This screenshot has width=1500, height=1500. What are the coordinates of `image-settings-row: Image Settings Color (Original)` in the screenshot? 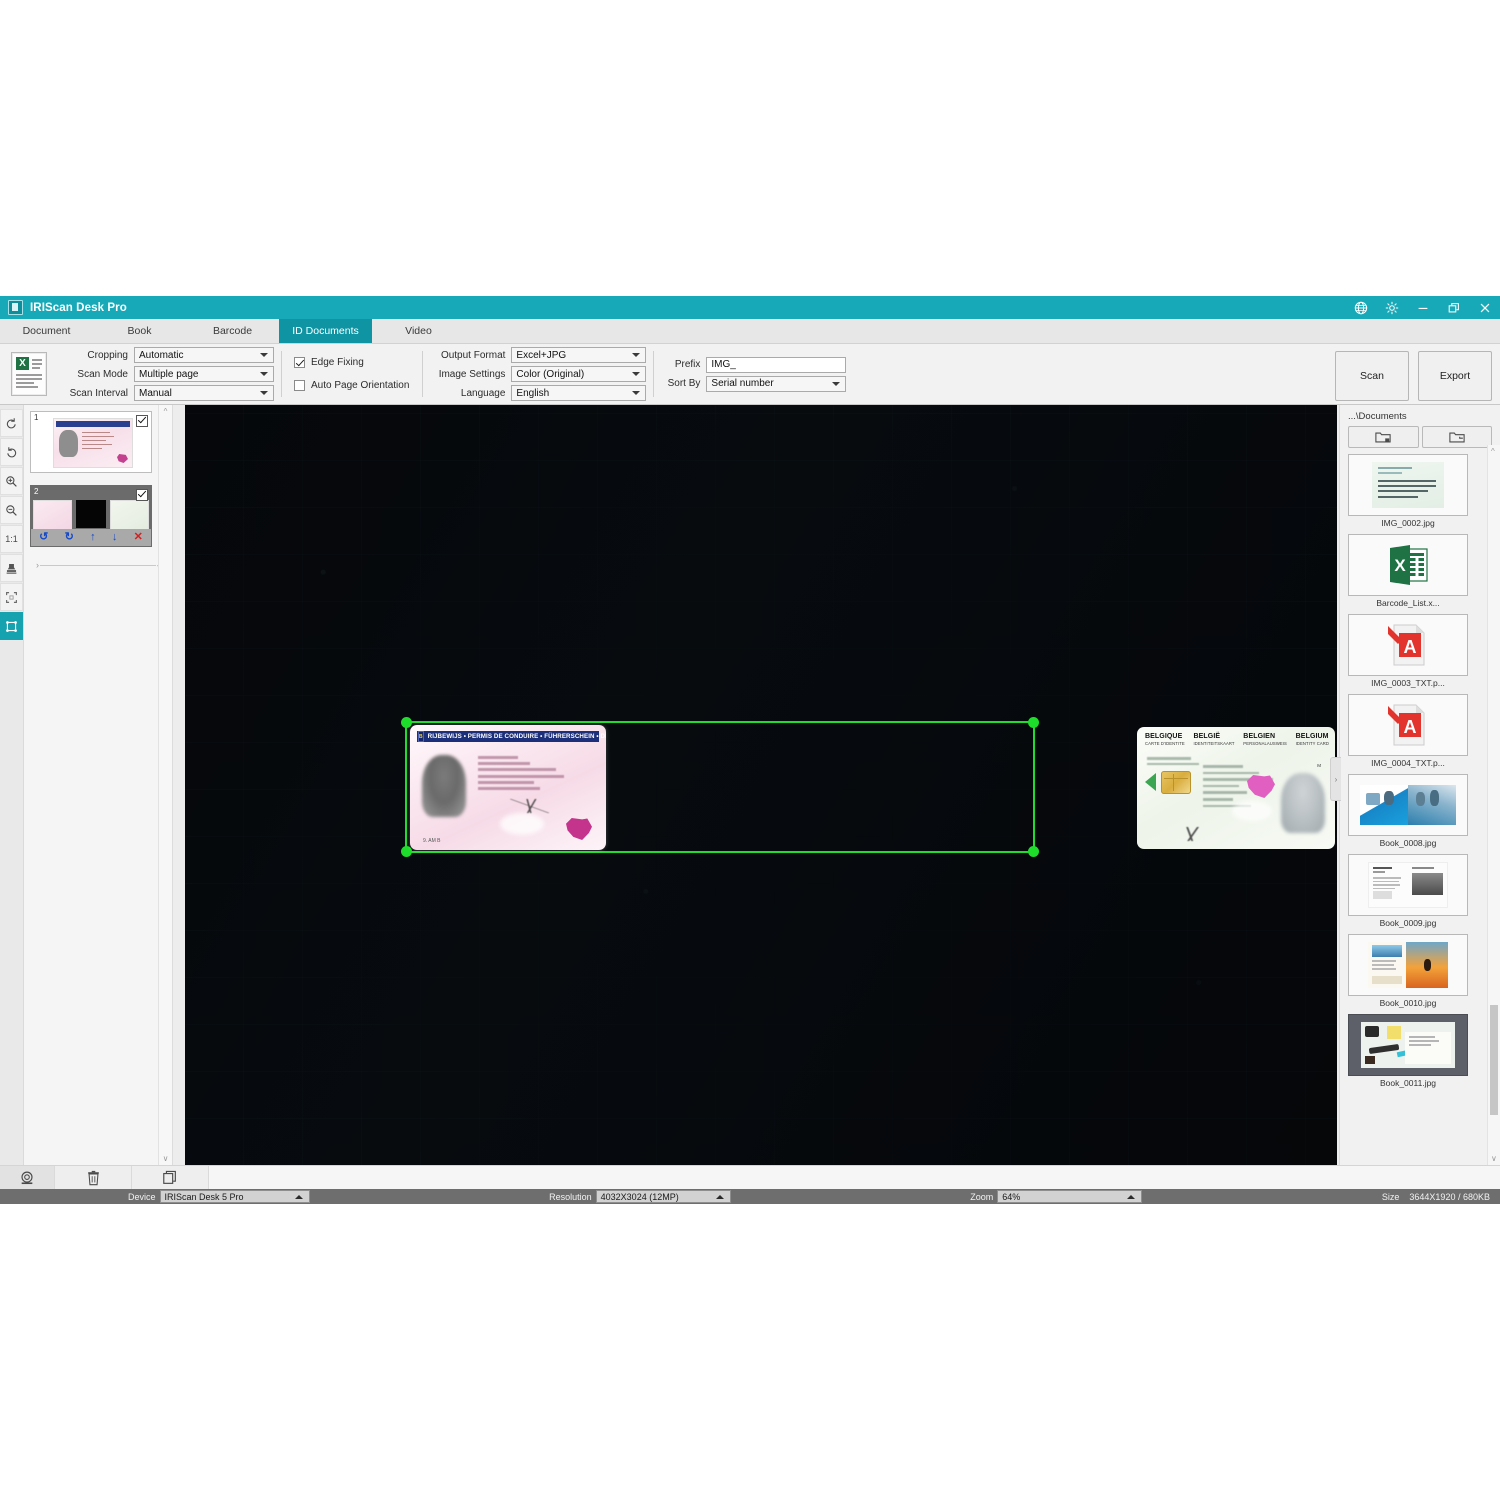 It's located at (539, 374).